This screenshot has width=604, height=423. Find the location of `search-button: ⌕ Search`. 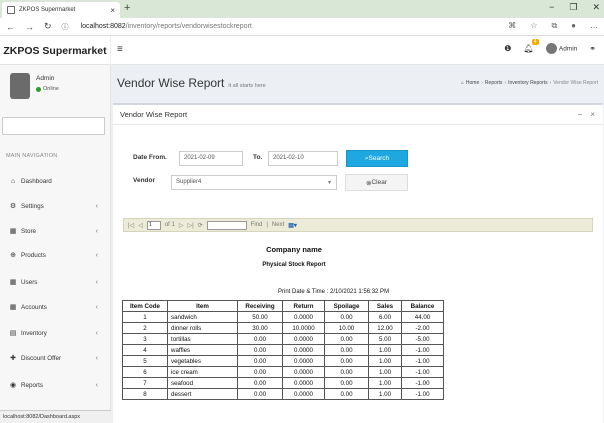

search-button: ⌕ Search is located at coordinates (377, 158).